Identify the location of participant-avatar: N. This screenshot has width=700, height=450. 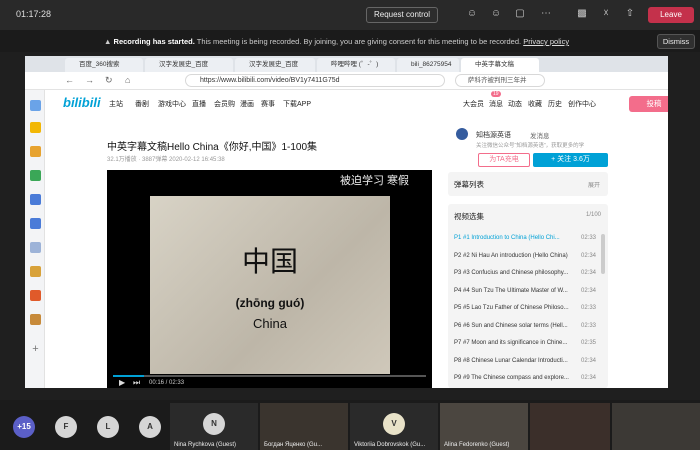
(214, 424).